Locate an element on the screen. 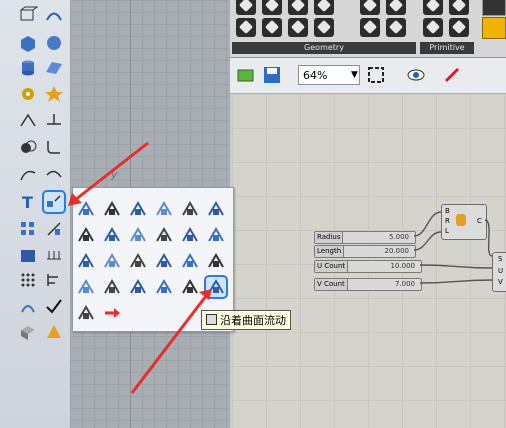  grasshopper-toolbar is located at coordinates (368, 76).